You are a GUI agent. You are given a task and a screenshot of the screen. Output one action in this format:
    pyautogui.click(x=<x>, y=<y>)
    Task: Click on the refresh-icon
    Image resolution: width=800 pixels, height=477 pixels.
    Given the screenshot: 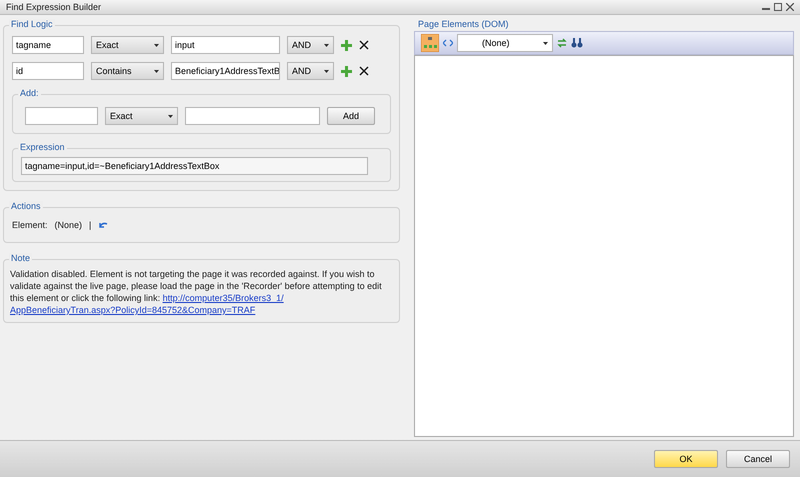 What is the action you would take?
    pyautogui.click(x=562, y=43)
    